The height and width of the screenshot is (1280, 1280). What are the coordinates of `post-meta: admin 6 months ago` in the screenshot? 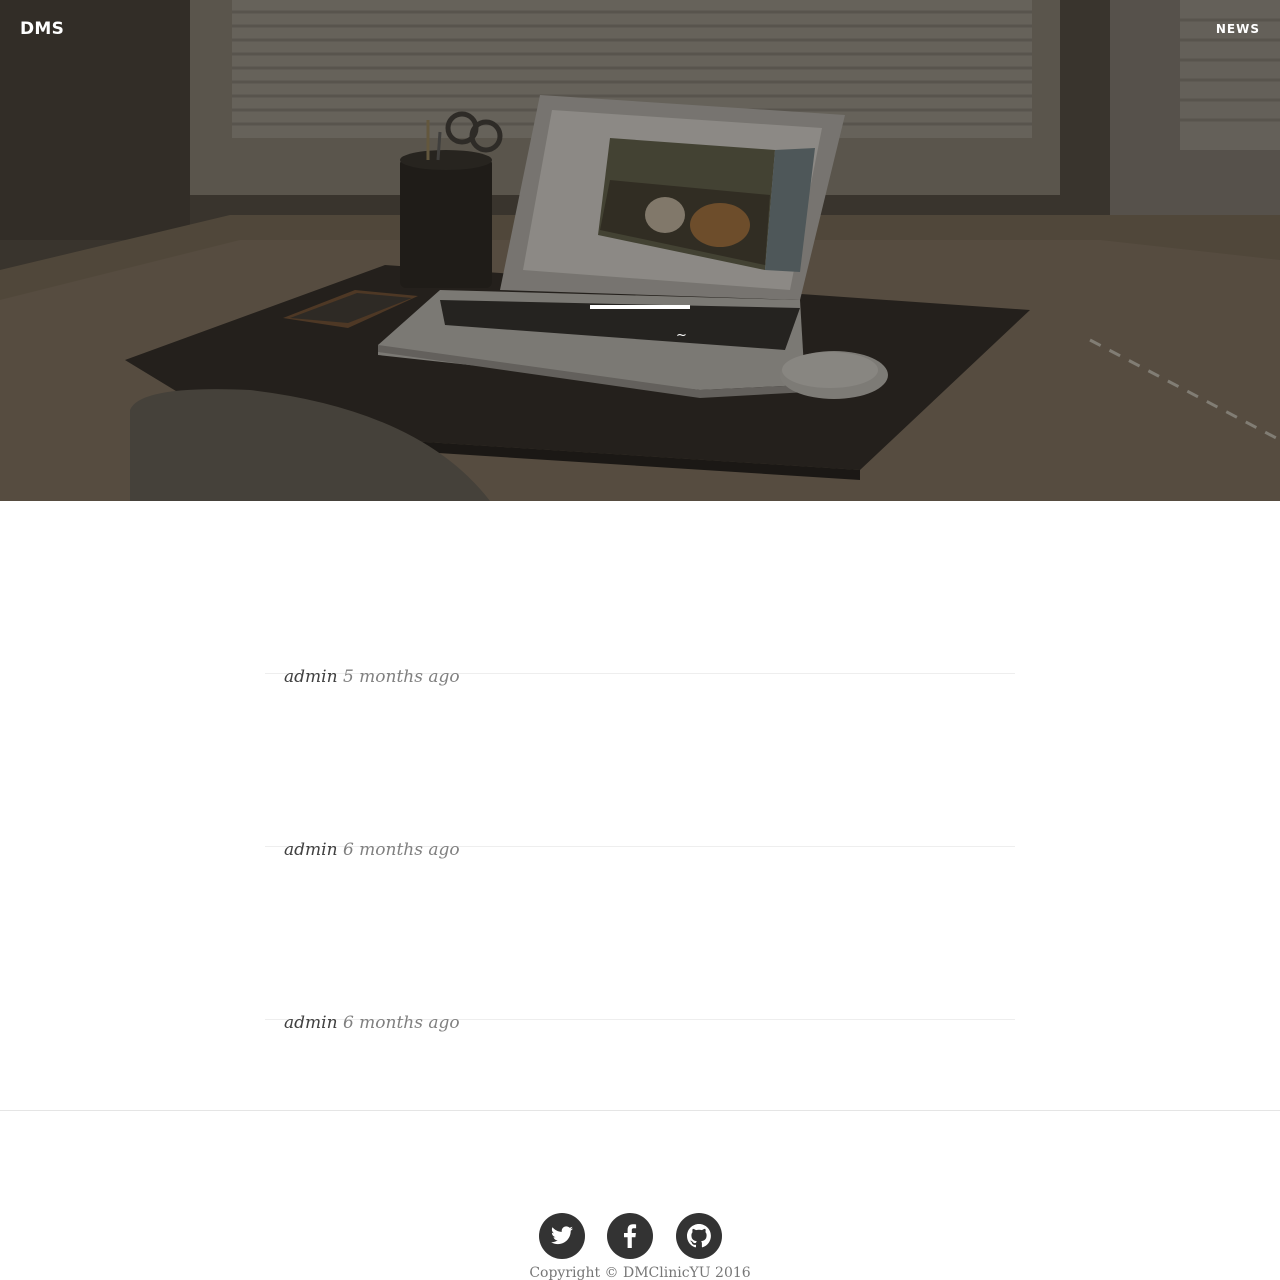 It's located at (372, 1023).